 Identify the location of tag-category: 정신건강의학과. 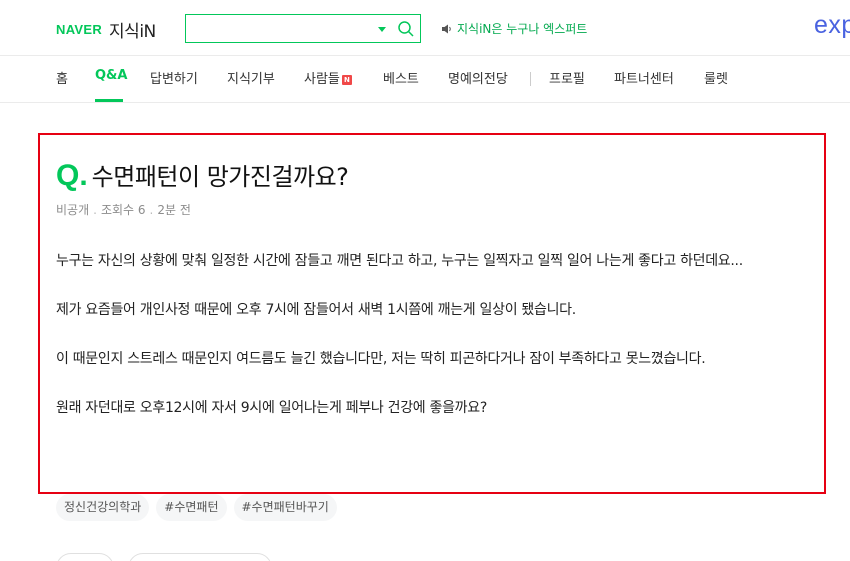
(103, 507).